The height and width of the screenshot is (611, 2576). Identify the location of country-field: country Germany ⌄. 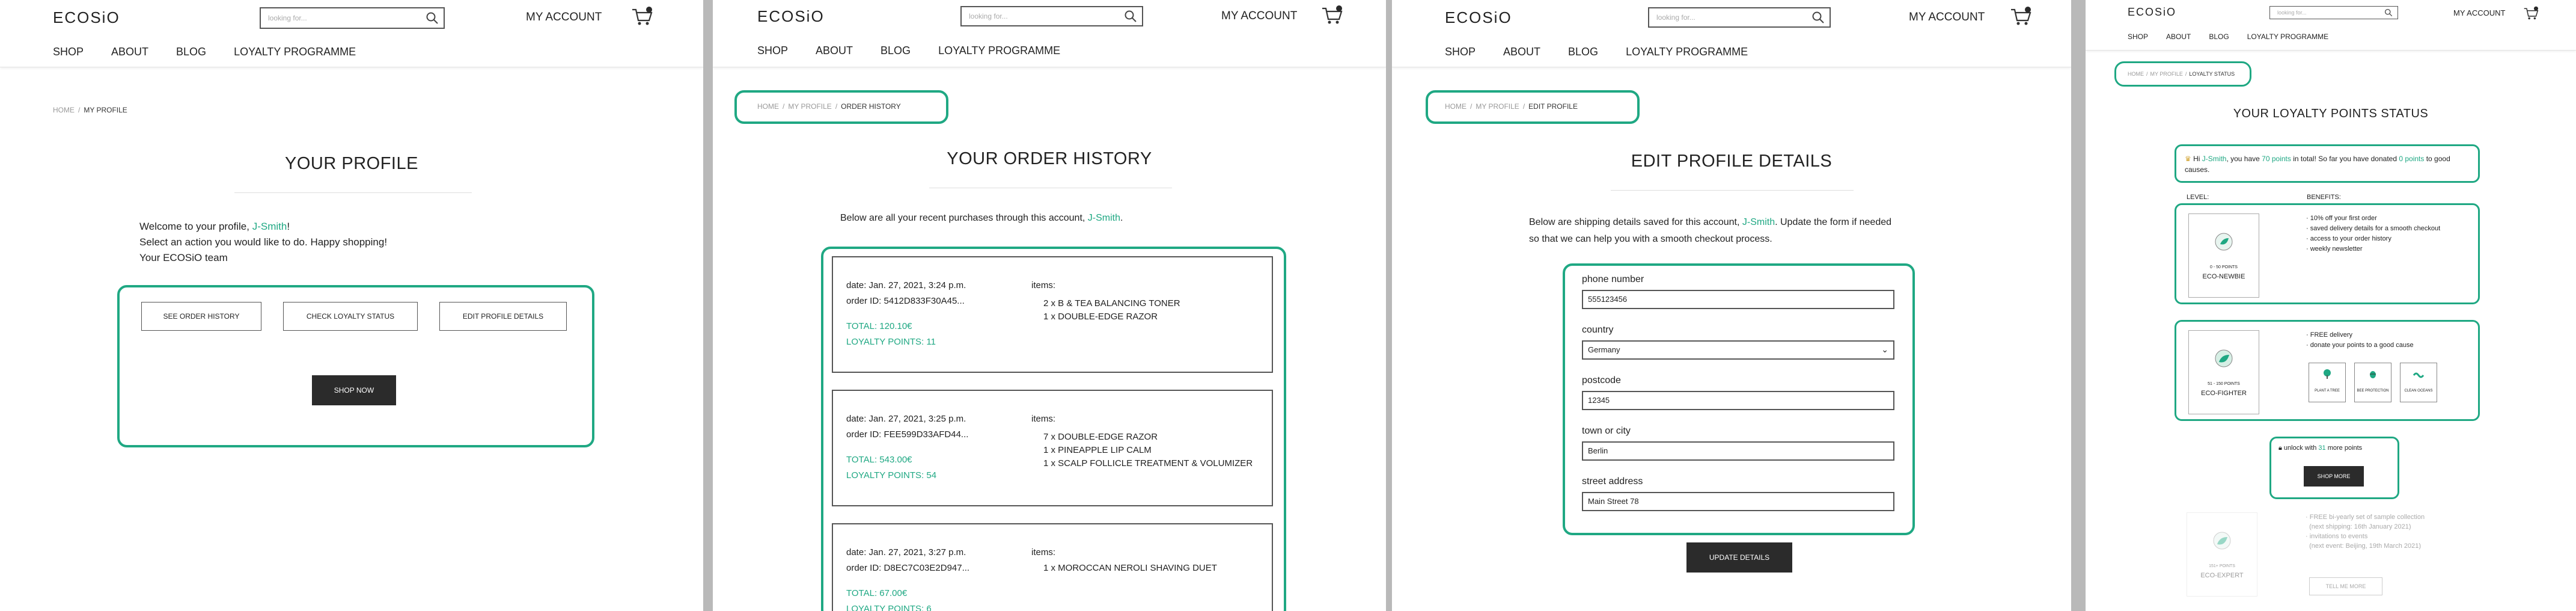
(1738, 342).